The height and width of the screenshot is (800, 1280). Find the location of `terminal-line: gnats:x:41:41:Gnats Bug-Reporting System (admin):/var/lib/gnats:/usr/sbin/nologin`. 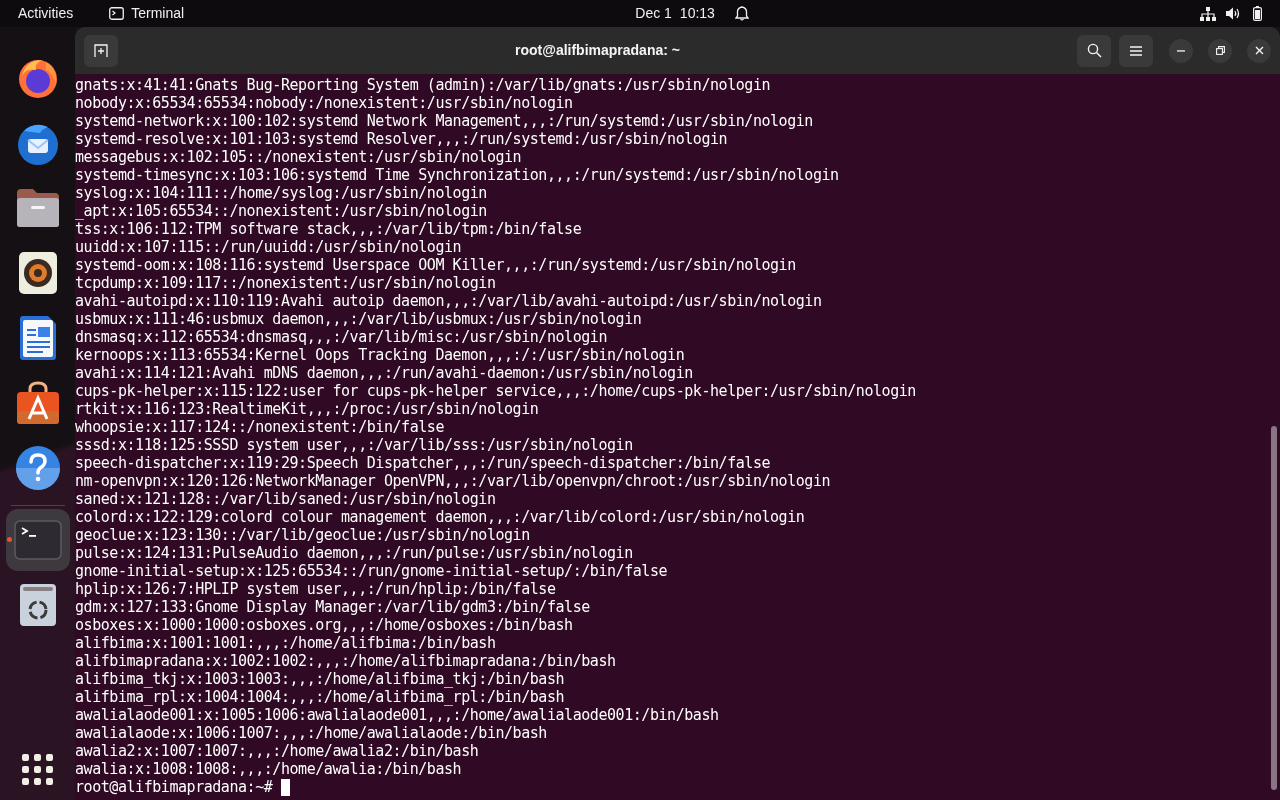

terminal-line: gnats:x:41:41:Gnats Bug-Reporting System (admin):/var/lib/gnats:/usr/sbin/nologin is located at coordinates (423, 85).